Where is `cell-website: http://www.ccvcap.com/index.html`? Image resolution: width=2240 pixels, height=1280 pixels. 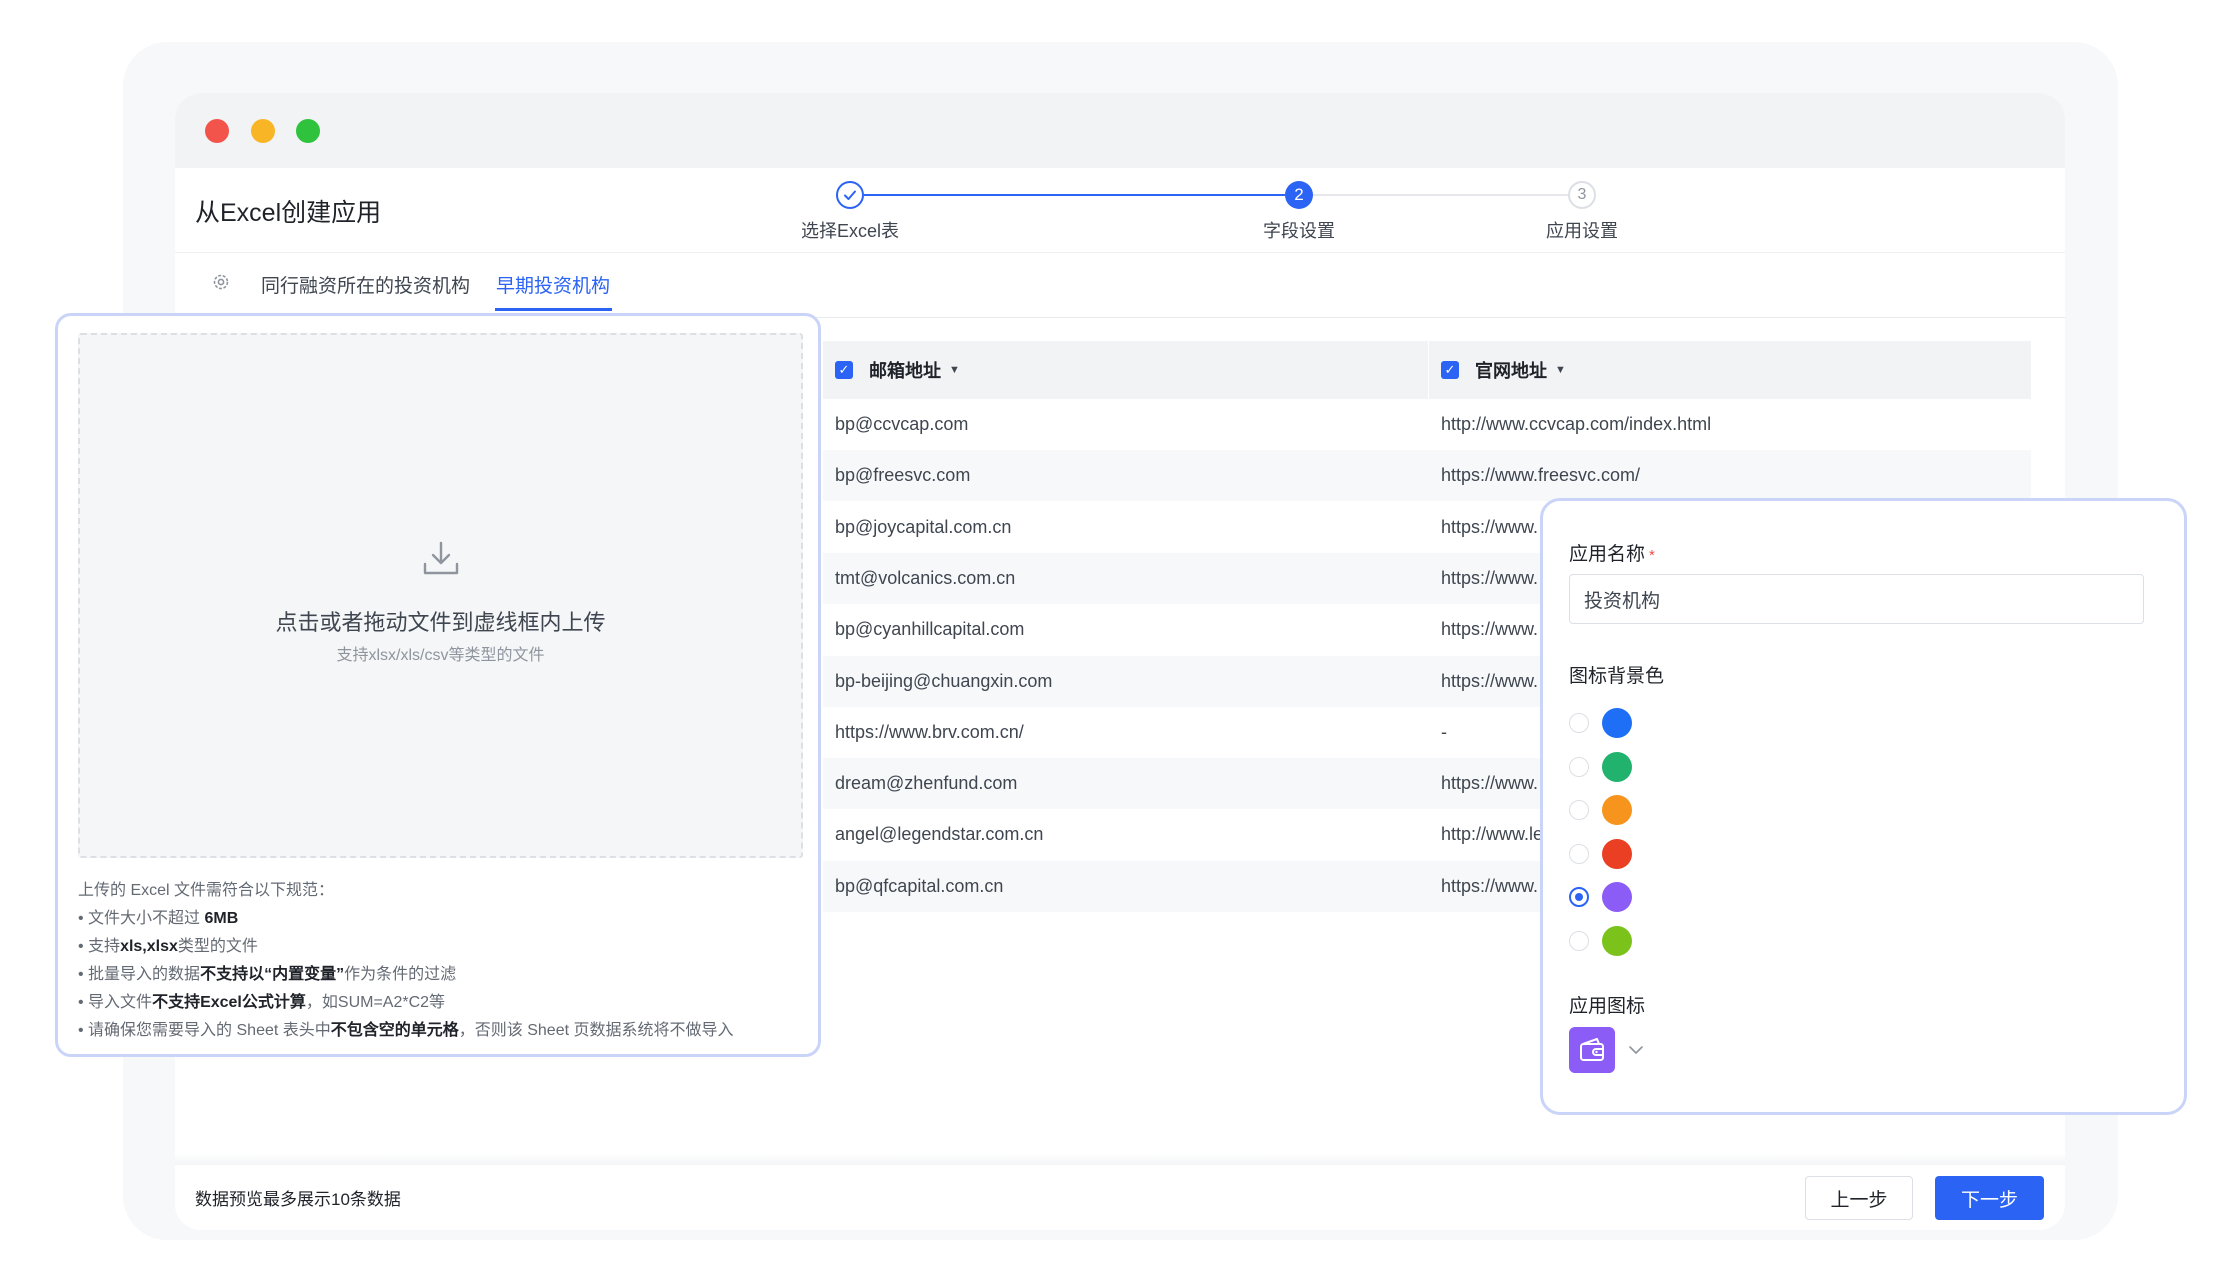 cell-website: http://www.ccvcap.com/index.html is located at coordinates (1576, 424).